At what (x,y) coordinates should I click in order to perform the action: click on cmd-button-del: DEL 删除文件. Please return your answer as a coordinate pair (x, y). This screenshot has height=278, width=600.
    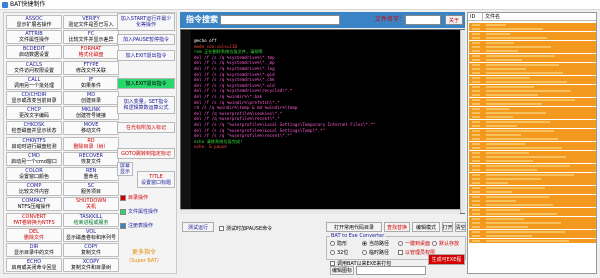
    Looking at the image, I should click on (34, 234).